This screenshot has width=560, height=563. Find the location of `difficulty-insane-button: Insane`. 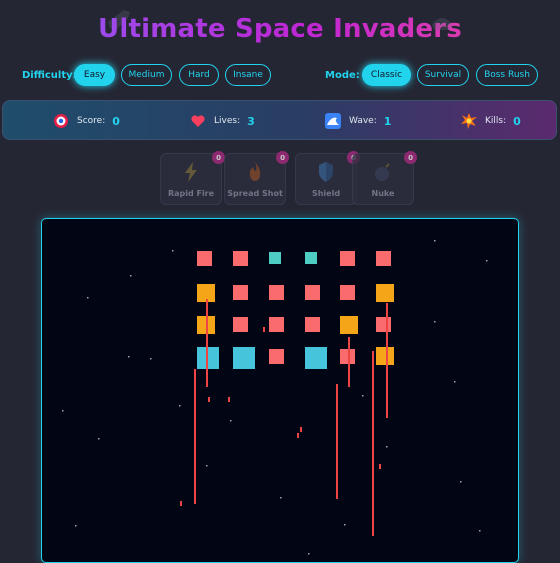

difficulty-insane-button: Insane is located at coordinates (248, 75).